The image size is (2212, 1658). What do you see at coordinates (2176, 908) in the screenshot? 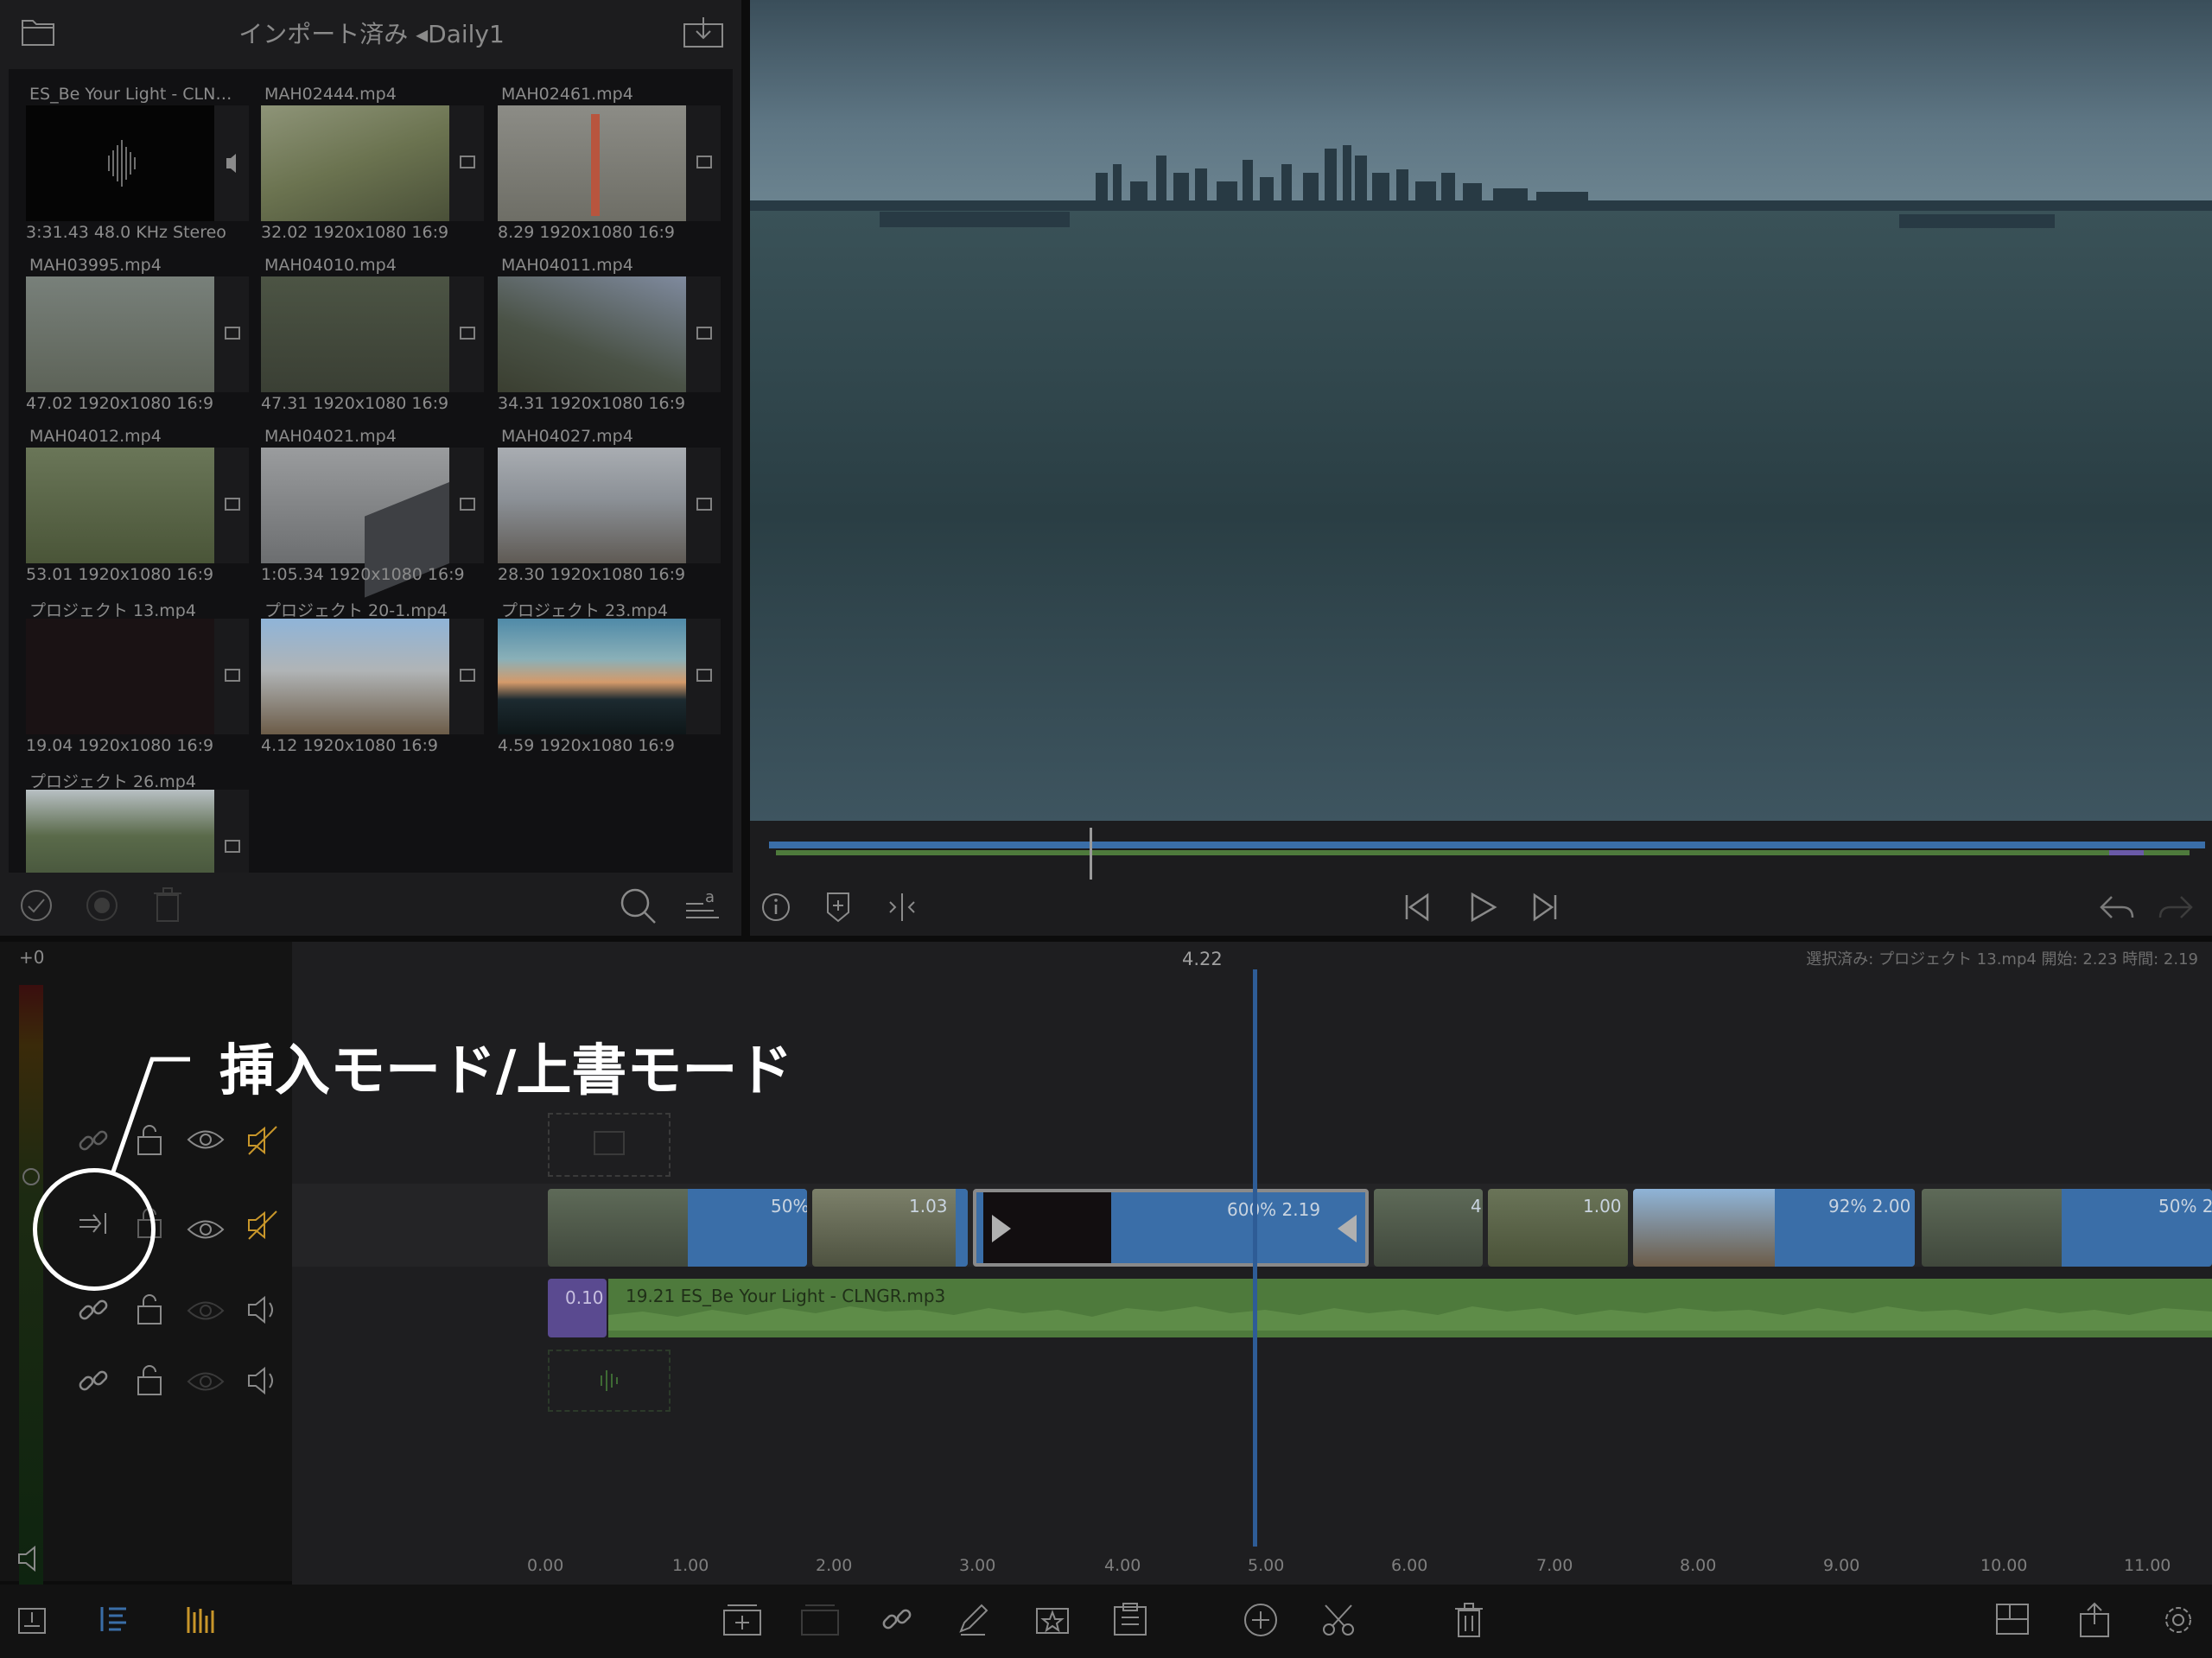
I see `redo-icon` at bounding box center [2176, 908].